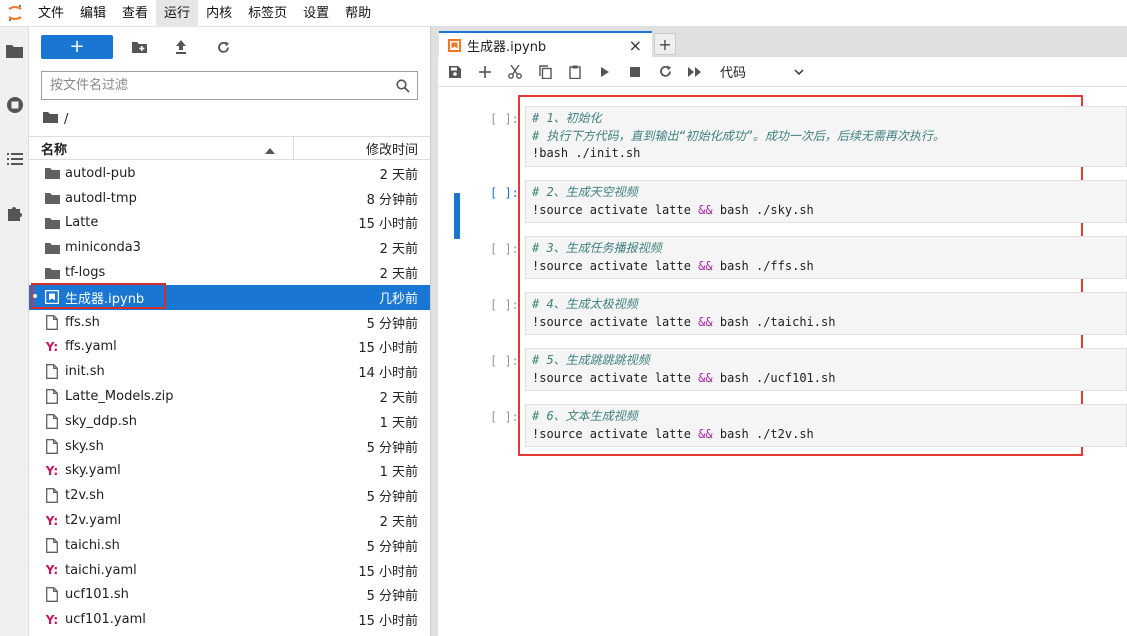  What do you see at coordinates (229, 471) in the screenshot?
I see `file-row: Y: sky.yaml 1 天前` at bounding box center [229, 471].